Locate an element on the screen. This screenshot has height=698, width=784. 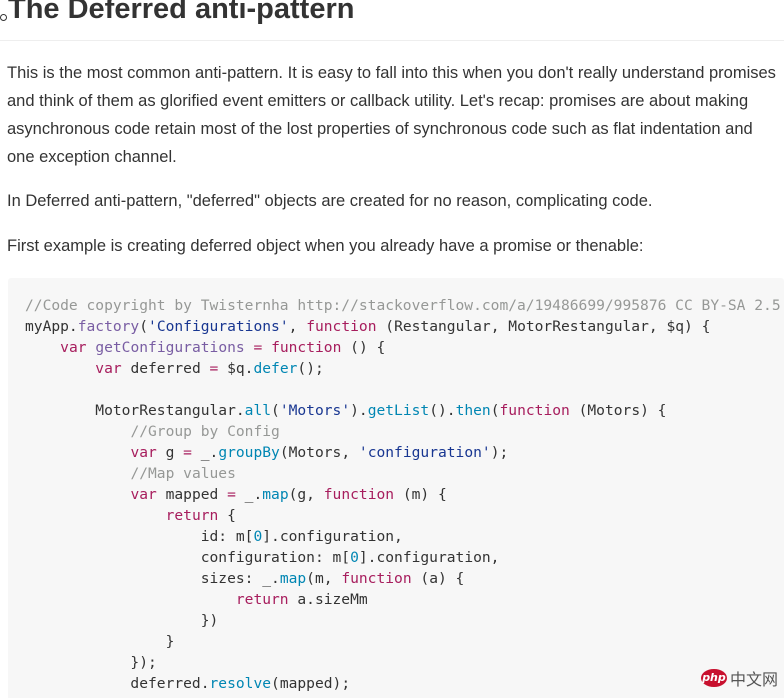
code-token: { is located at coordinates (227, 515).